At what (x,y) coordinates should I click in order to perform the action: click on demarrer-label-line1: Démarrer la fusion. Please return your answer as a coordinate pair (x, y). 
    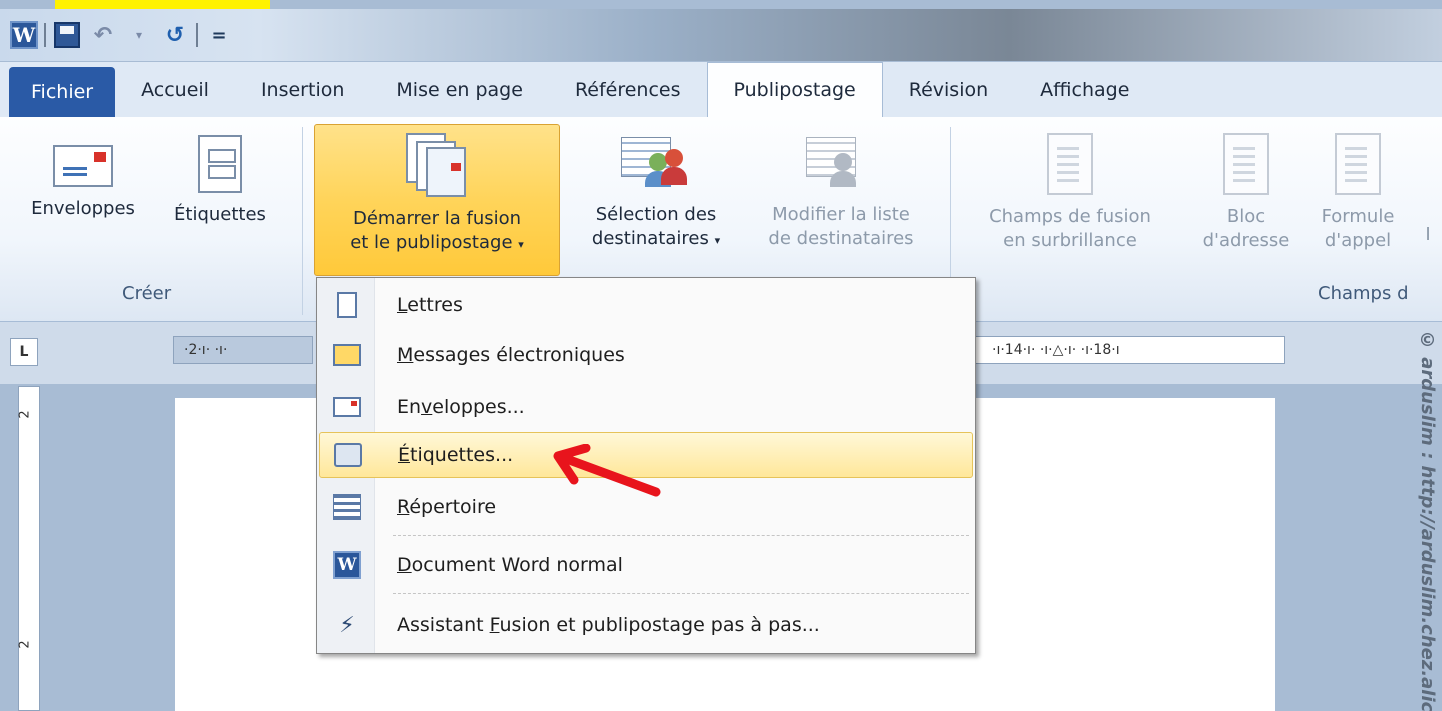
    Looking at the image, I should click on (437, 218).